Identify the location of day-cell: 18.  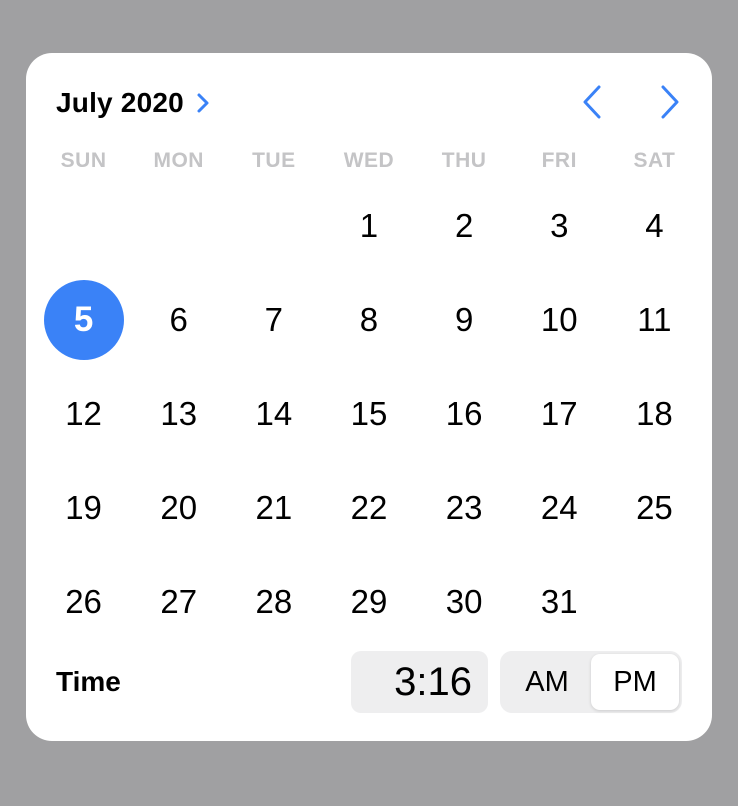
(654, 414).